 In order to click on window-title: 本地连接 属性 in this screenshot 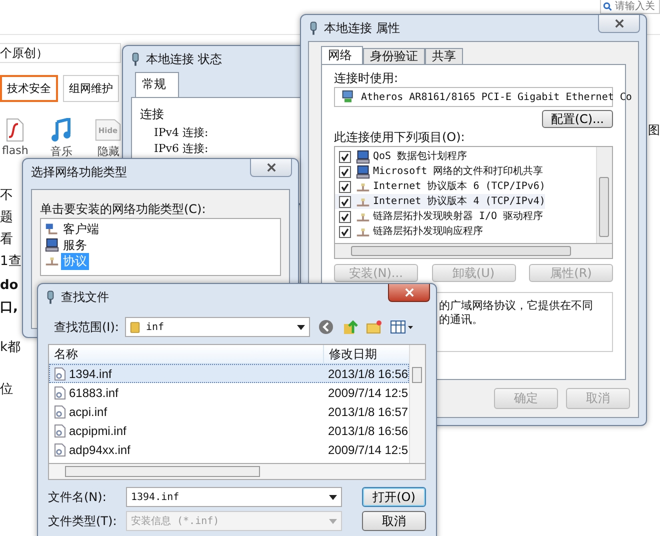, I will do `click(362, 28)`.